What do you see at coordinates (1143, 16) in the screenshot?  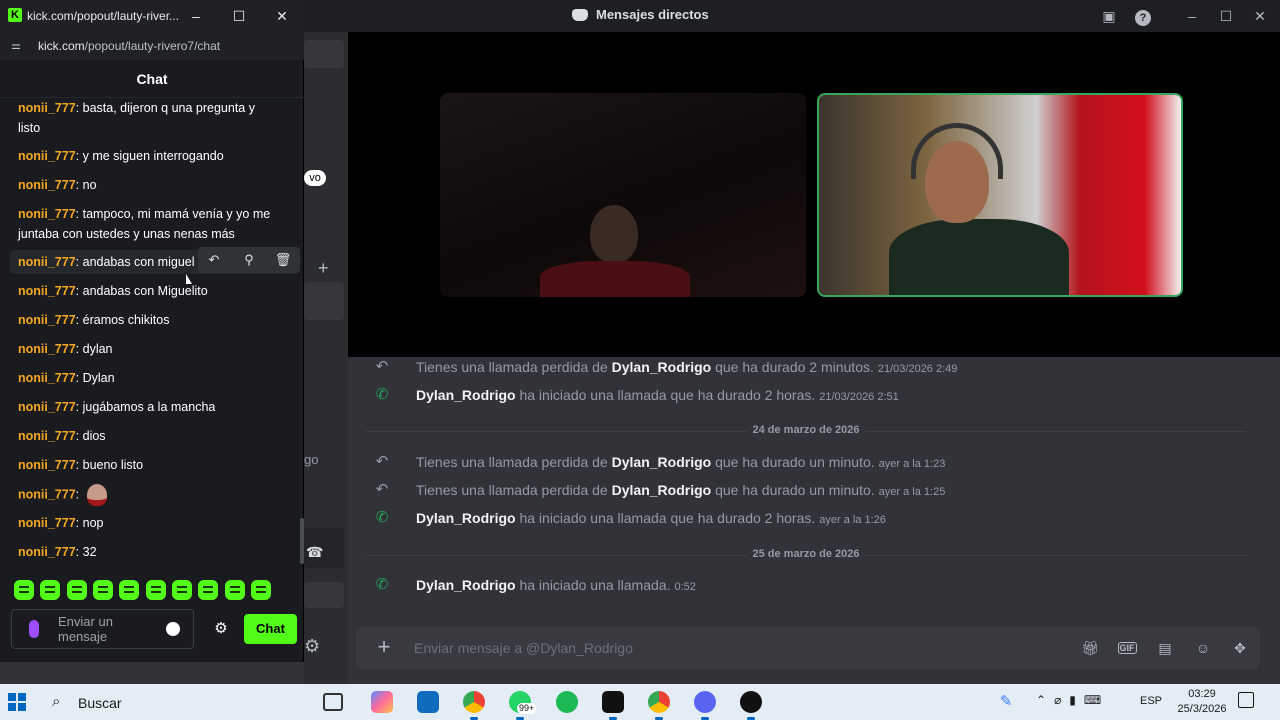 I see `help-icon: ?` at bounding box center [1143, 16].